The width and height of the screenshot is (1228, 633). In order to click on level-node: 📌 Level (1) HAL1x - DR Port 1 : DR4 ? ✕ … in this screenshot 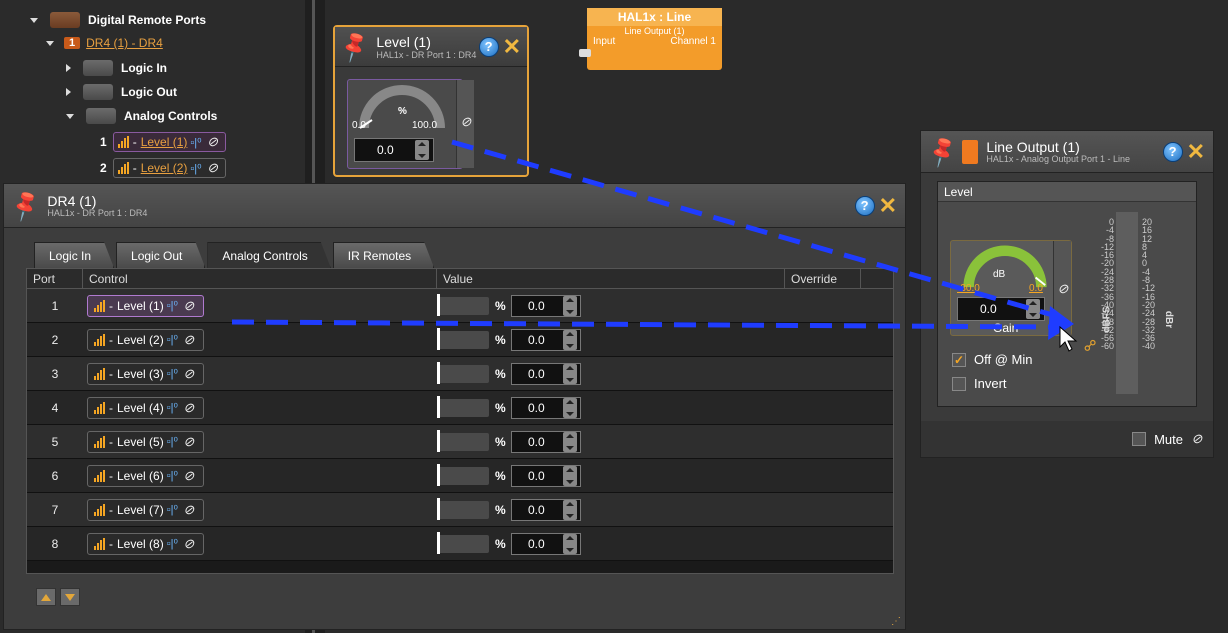, I will do `click(431, 101)`.